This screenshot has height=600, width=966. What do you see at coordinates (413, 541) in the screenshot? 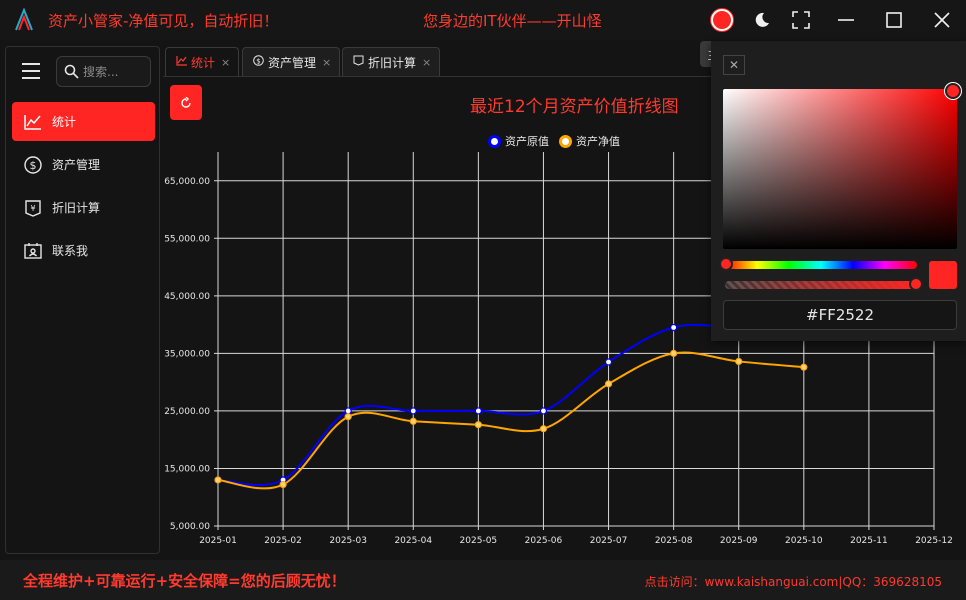
I see `x-tick-label: 2025-04` at bounding box center [413, 541].